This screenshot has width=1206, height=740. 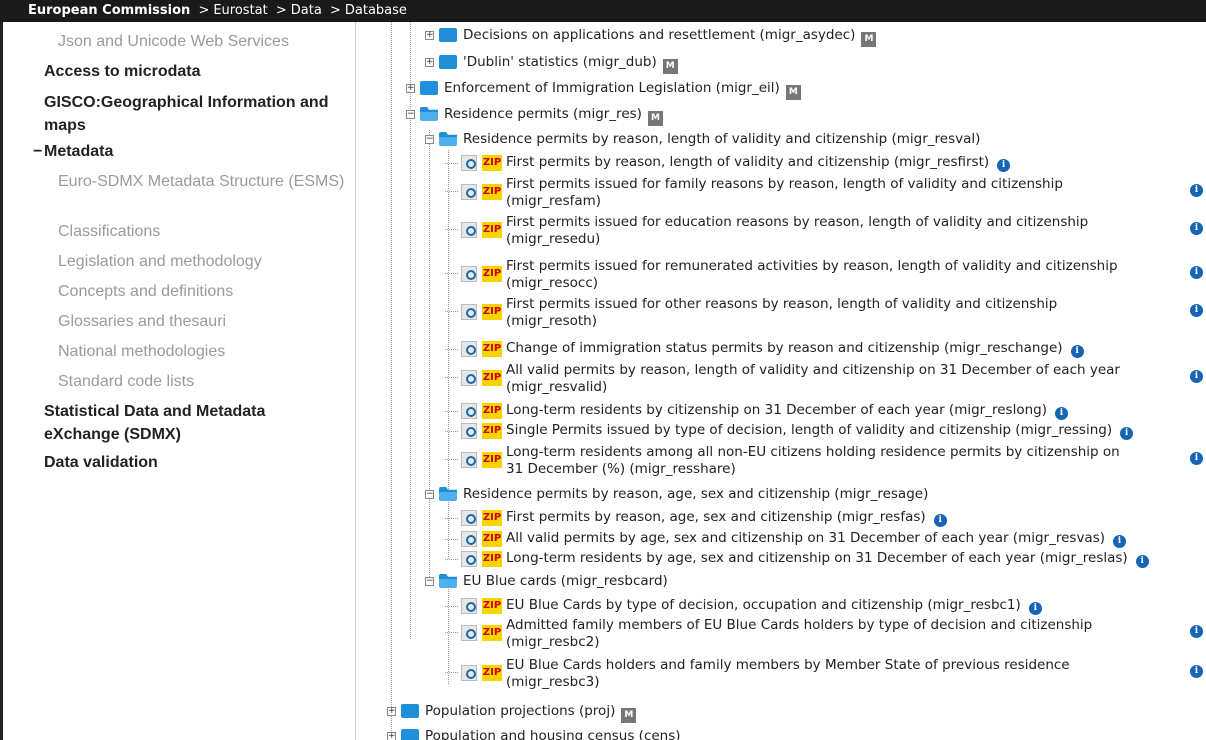 What do you see at coordinates (194, 71) in the screenshot?
I see `sidebar-item: Access to microdata` at bounding box center [194, 71].